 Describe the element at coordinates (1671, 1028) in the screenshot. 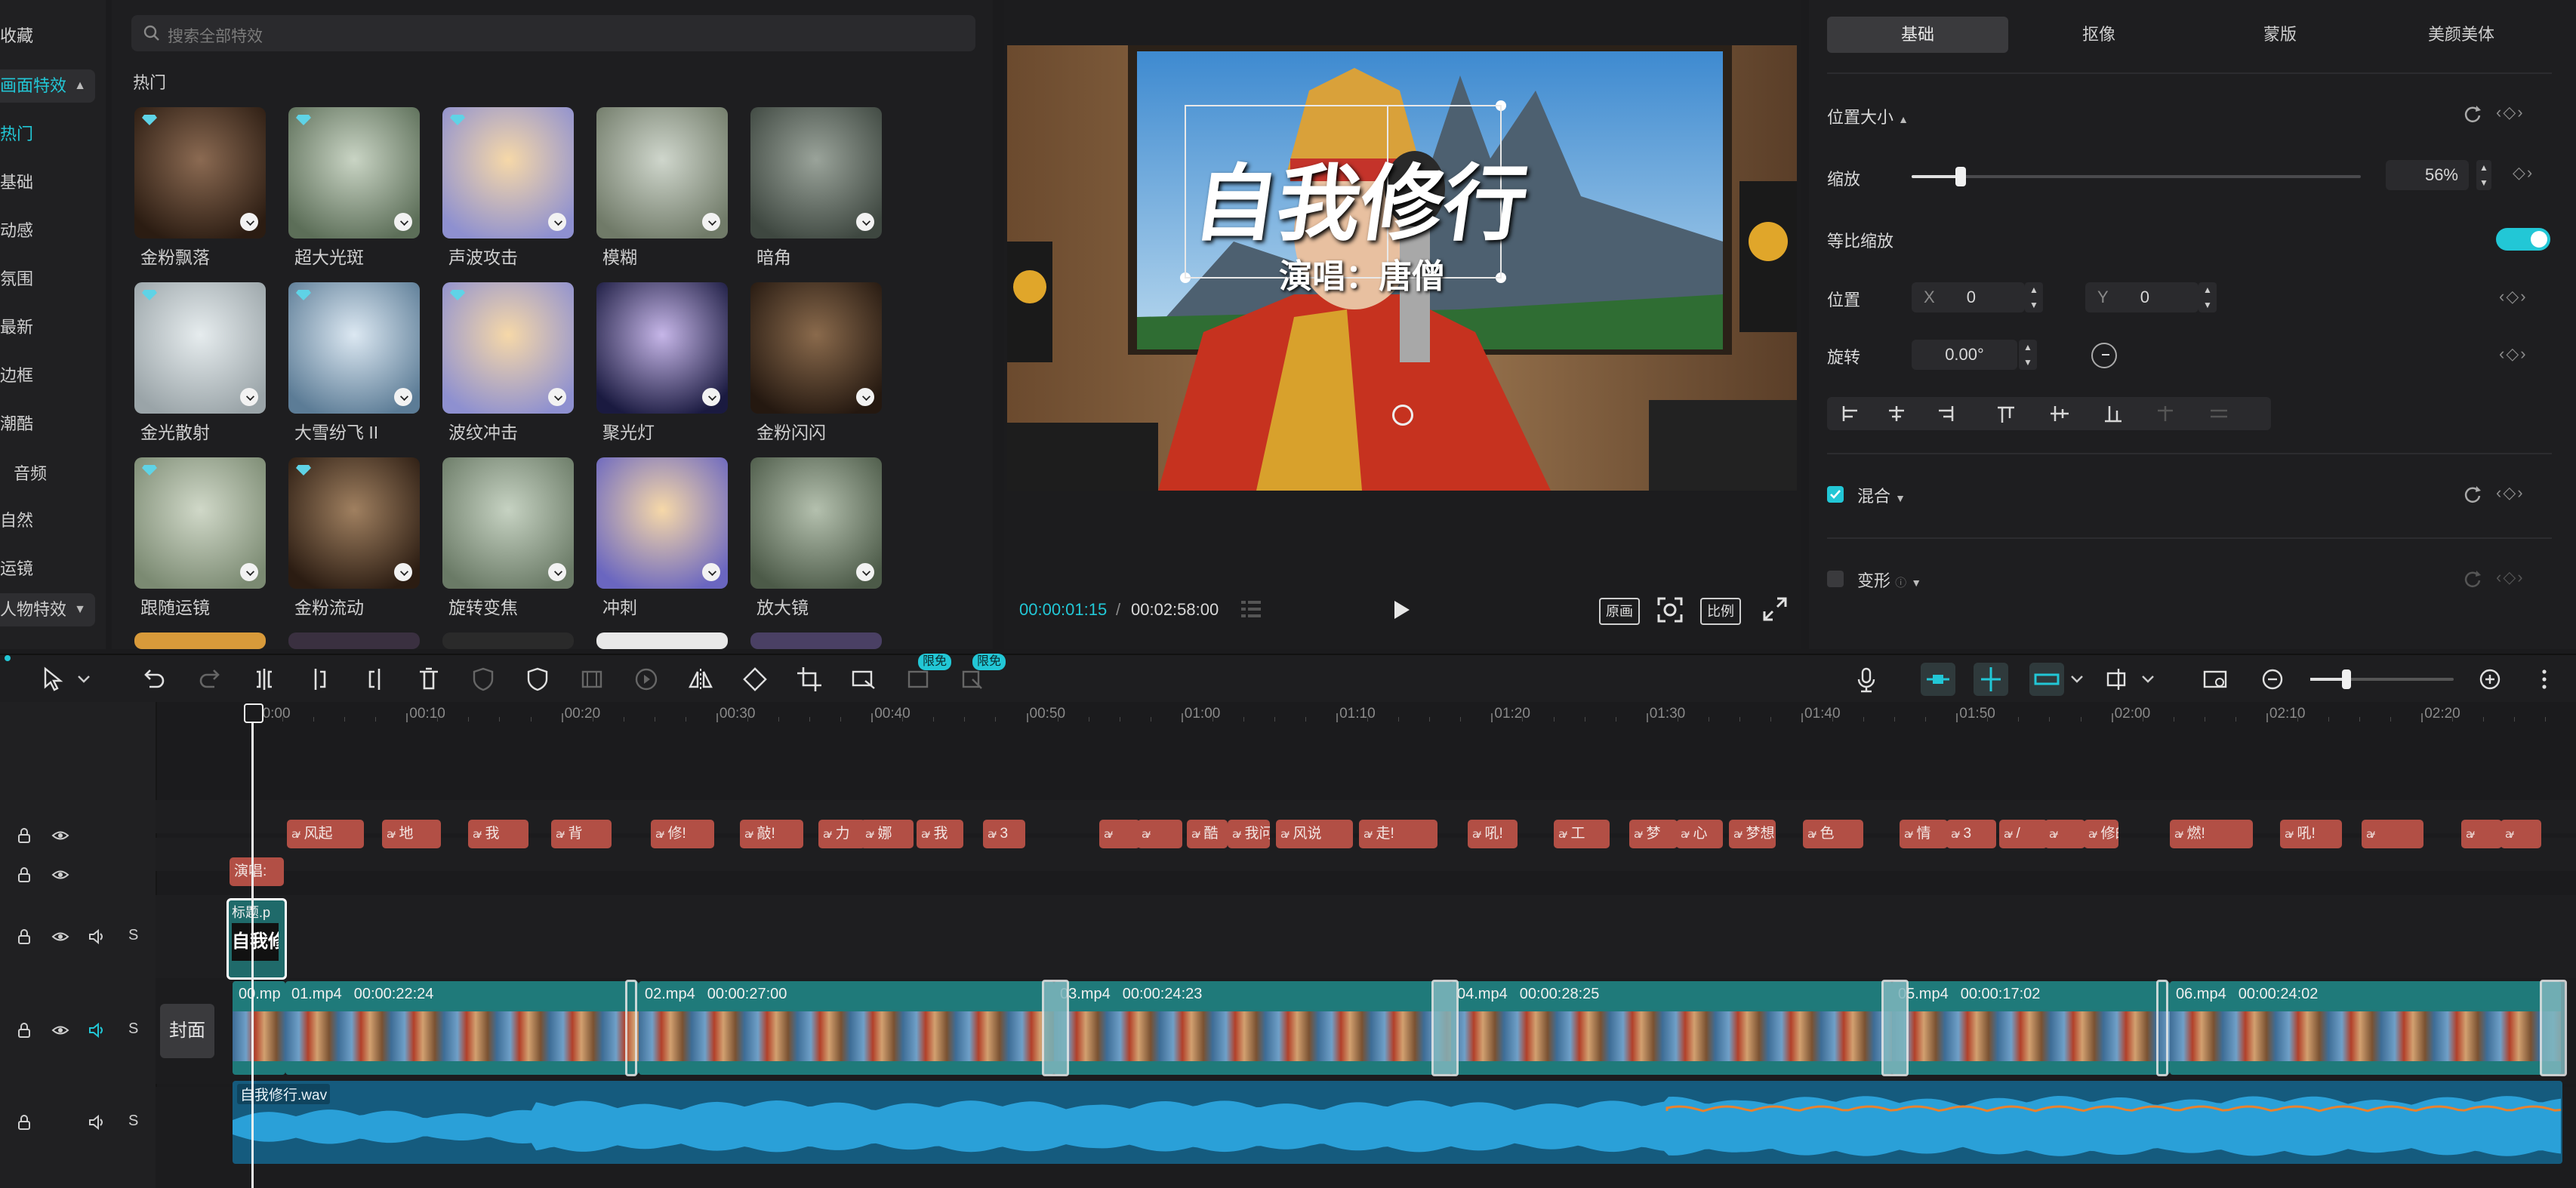

I see `video-clip: 04.mp4 00:00:28:25` at that location.